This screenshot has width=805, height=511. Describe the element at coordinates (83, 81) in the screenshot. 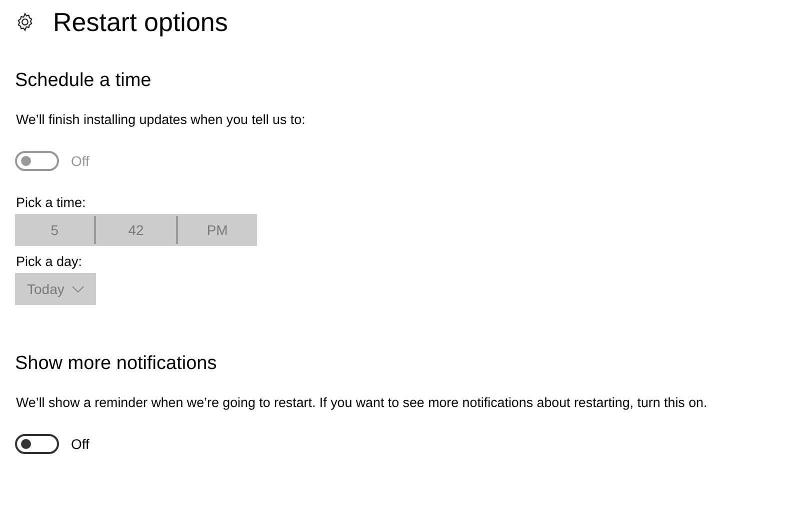

I see `section-title: Schedule a time` at that location.